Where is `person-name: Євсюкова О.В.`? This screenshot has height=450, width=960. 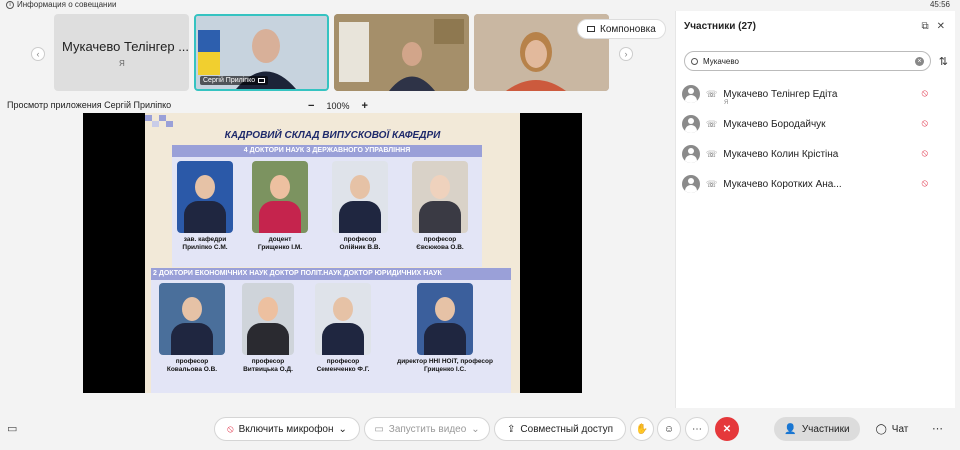 person-name: Євсюкова О.В. is located at coordinates (440, 247).